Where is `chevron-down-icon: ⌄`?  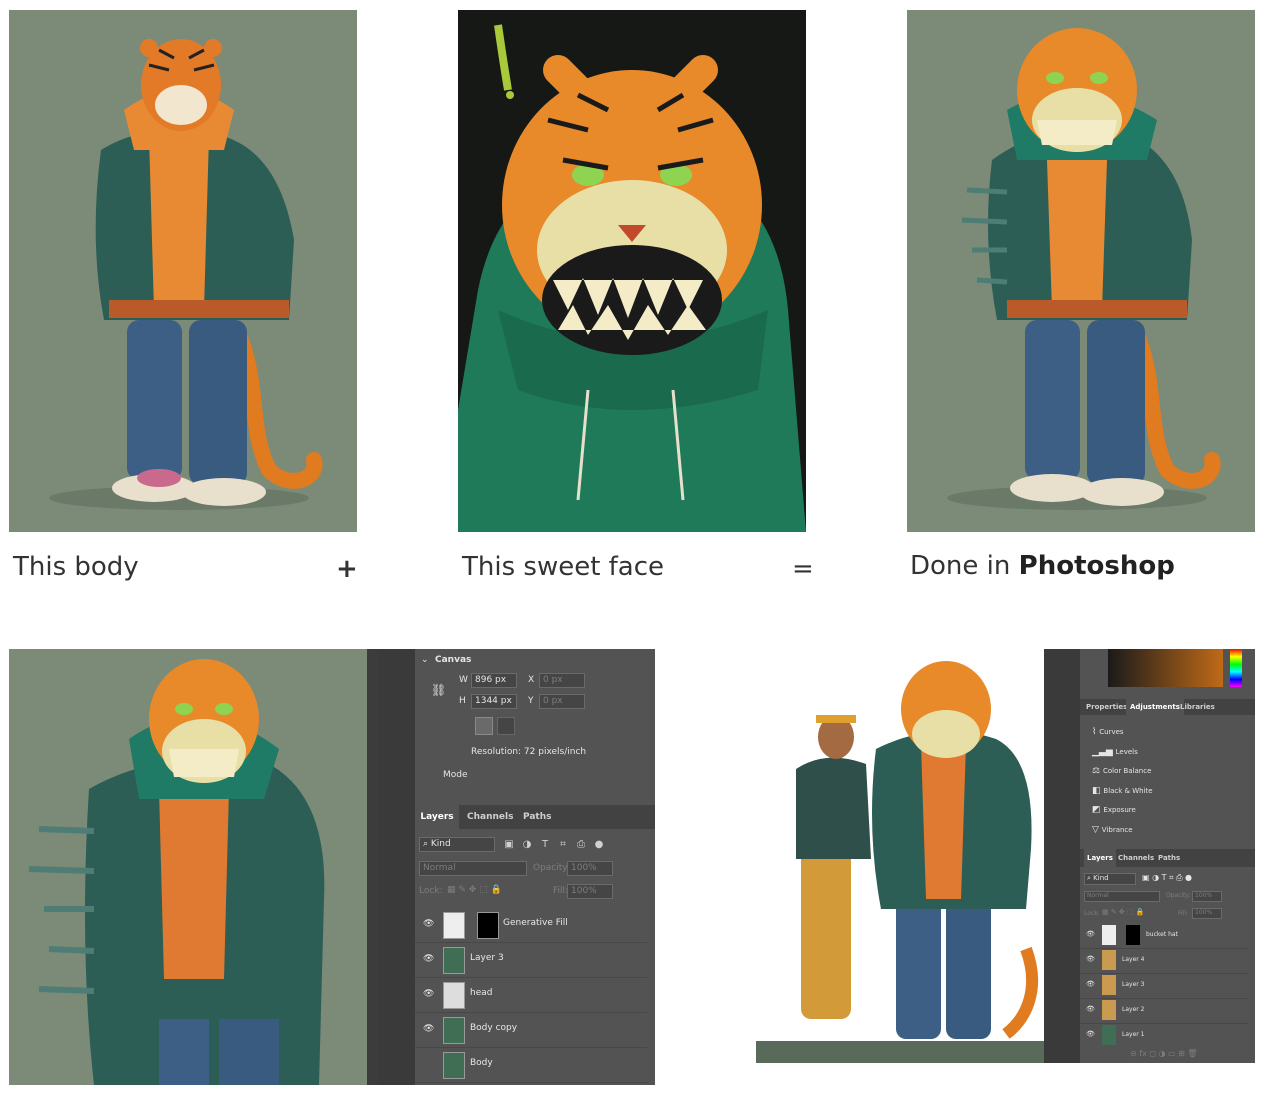 chevron-down-icon: ⌄ is located at coordinates (425, 660).